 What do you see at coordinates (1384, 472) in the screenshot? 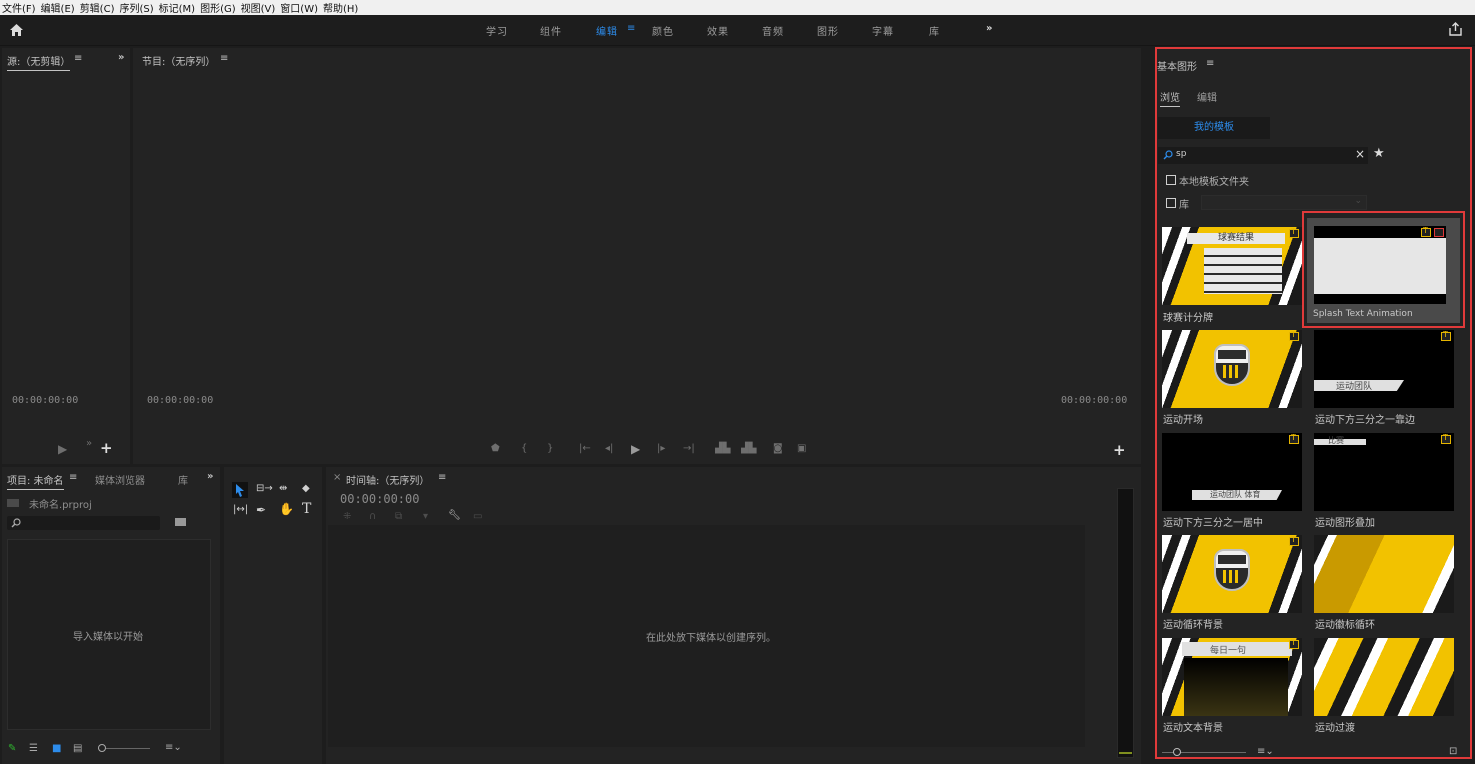
I see `template-thumb-graphic-overlay: 比赛` at bounding box center [1384, 472].